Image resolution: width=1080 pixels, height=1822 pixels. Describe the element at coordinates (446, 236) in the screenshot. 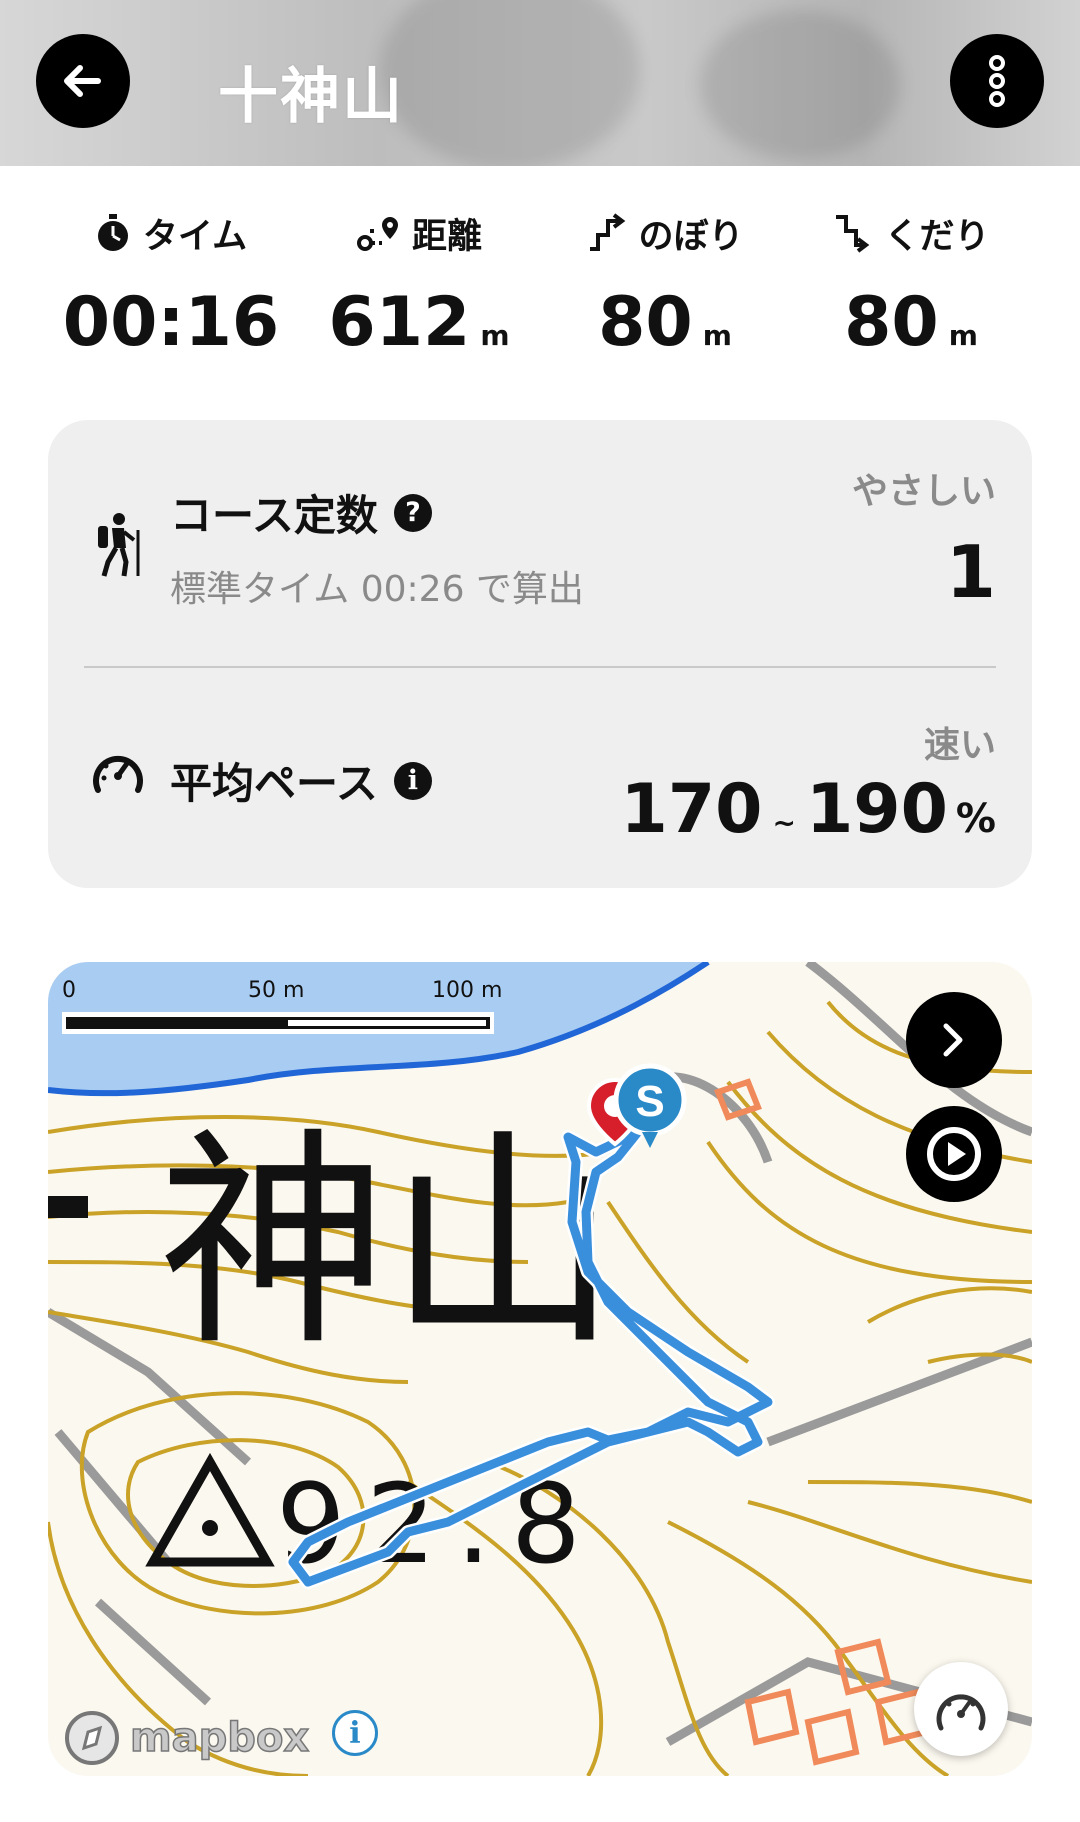

I see `stat-label: 距離` at that location.